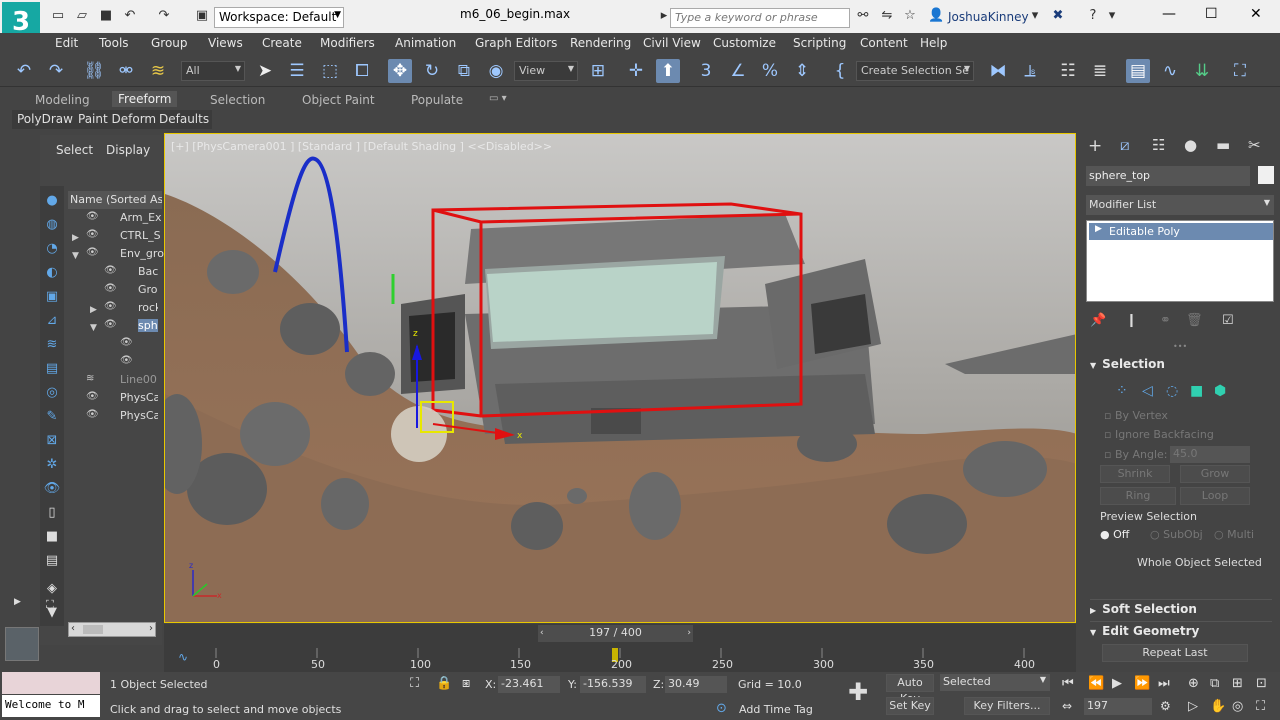  What do you see at coordinates (1190, 145) in the screenshot?
I see `motion-tab-icon: ●` at bounding box center [1190, 145].